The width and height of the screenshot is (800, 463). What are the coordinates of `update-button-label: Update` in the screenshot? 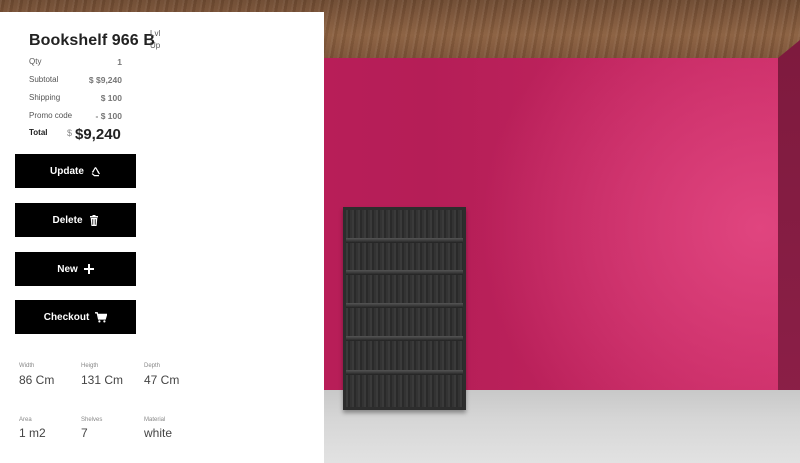 It's located at (67, 171).